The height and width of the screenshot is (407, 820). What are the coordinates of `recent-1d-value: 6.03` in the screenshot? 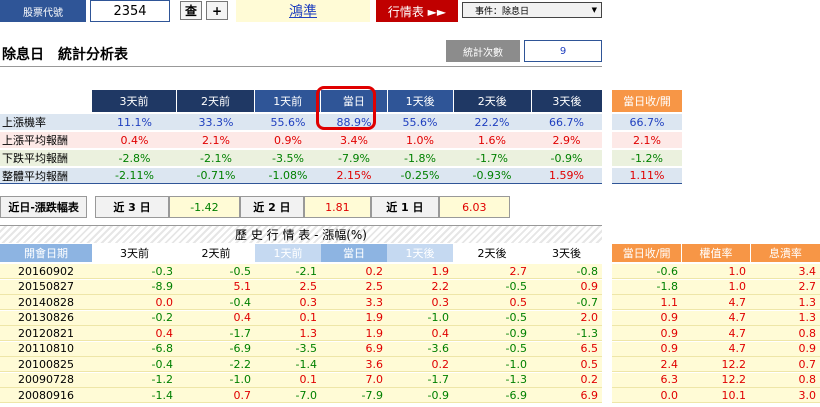 It's located at (474, 207).